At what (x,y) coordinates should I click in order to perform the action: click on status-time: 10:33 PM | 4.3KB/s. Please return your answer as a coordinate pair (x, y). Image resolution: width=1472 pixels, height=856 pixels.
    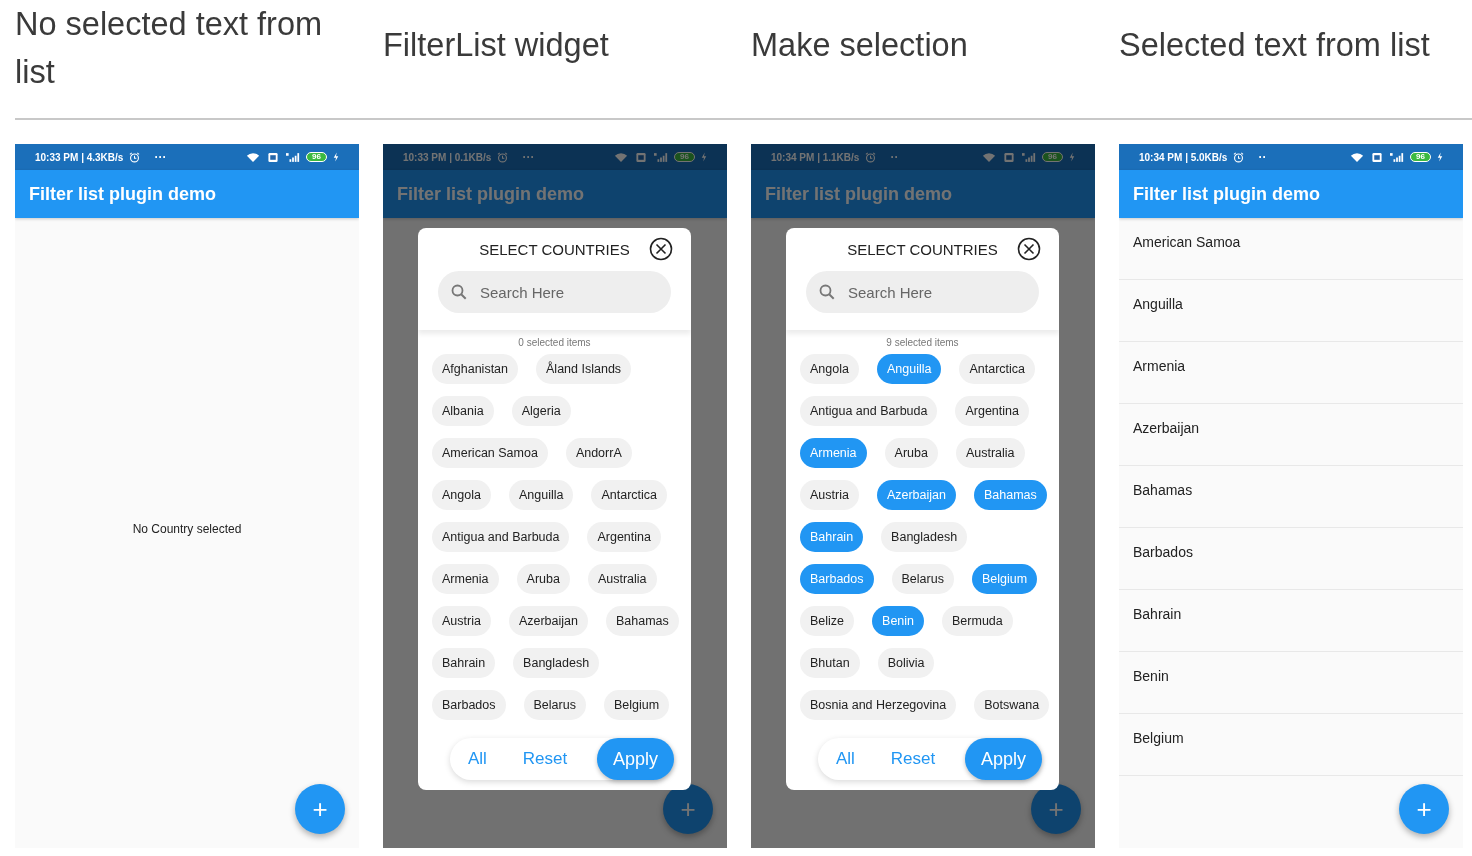
    Looking at the image, I should click on (79, 157).